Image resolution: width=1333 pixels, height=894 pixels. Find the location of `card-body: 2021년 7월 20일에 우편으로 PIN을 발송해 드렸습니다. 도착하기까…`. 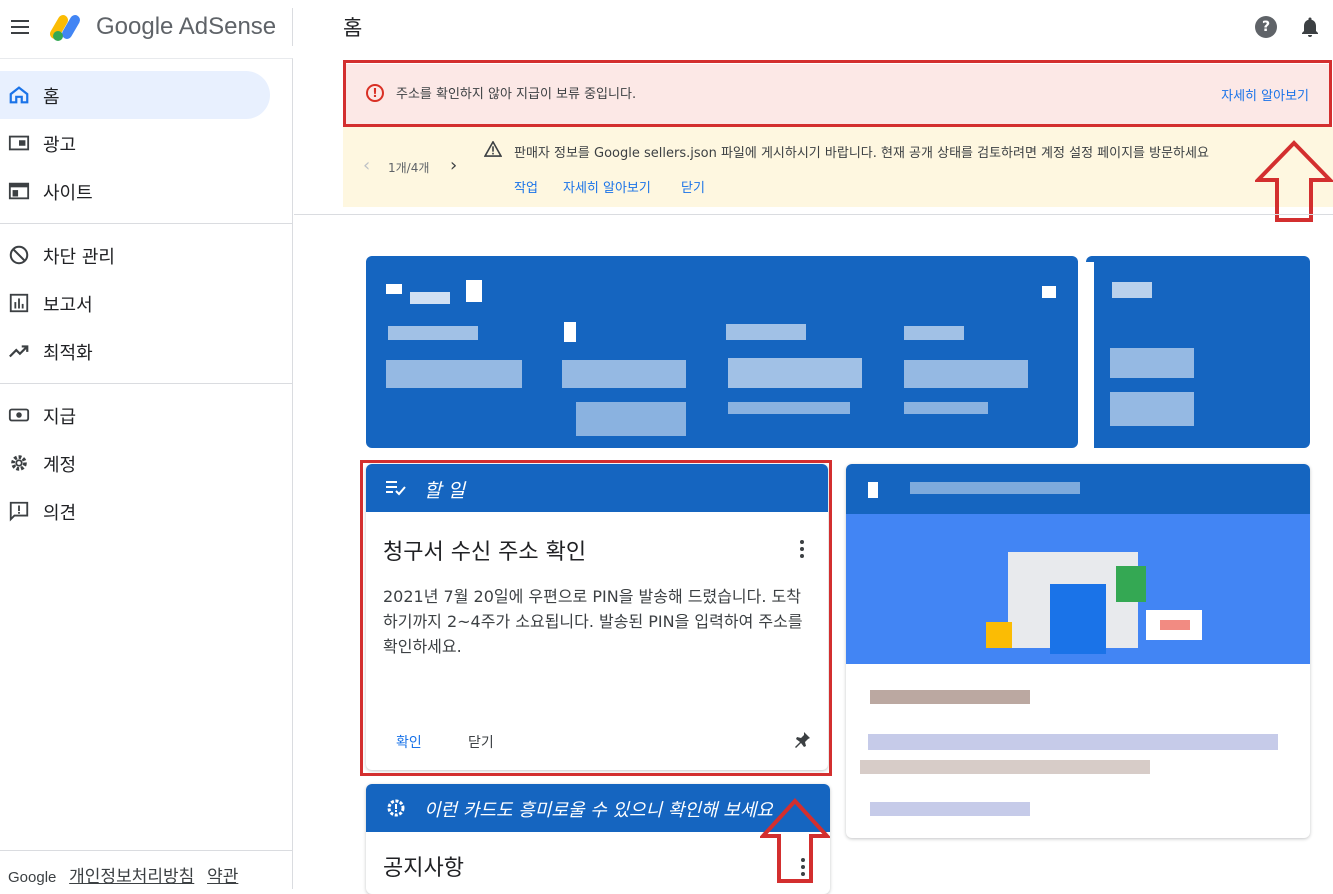

card-body: 2021년 7월 20일에 우편으로 PIN을 발송해 드렸습니다. 도착하기까… is located at coordinates (593, 621).